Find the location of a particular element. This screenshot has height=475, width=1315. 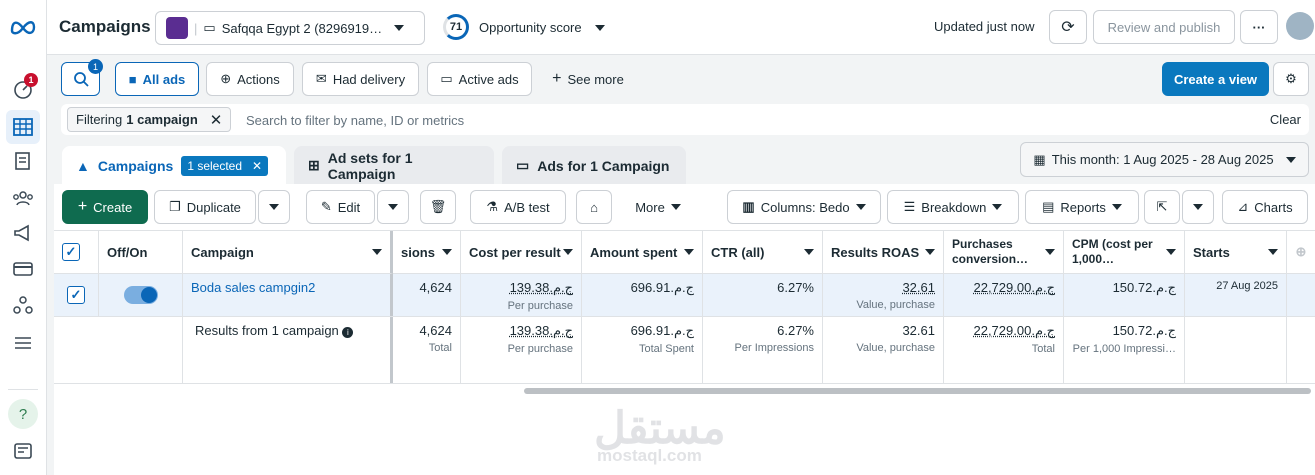

more-options-button: ··· is located at coordinates (1259, 27).